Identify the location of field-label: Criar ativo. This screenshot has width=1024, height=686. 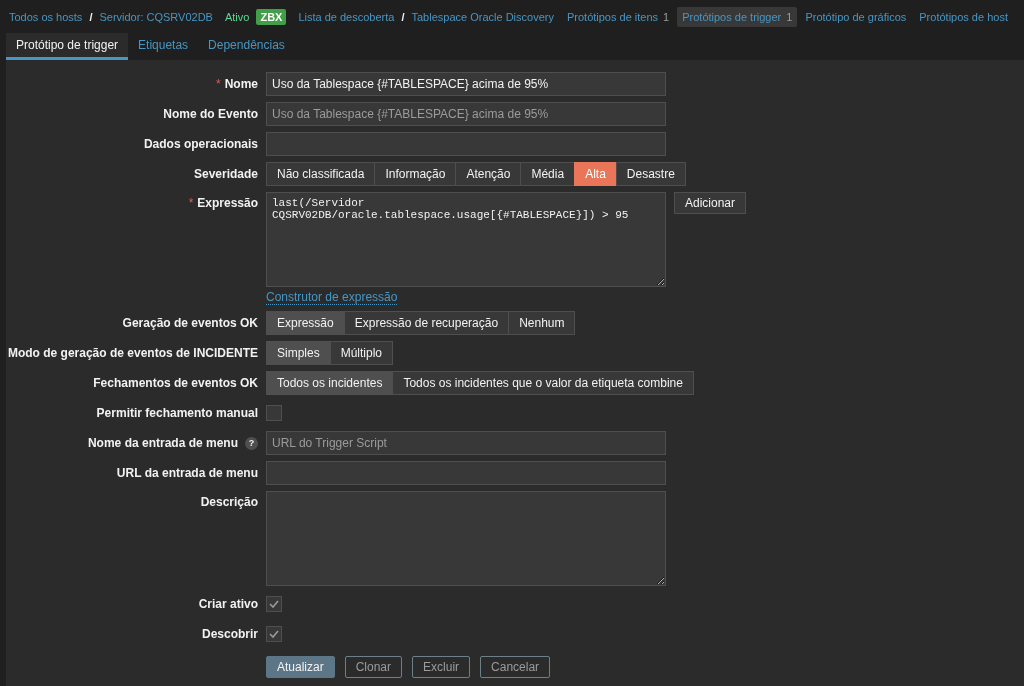
(228, 604).